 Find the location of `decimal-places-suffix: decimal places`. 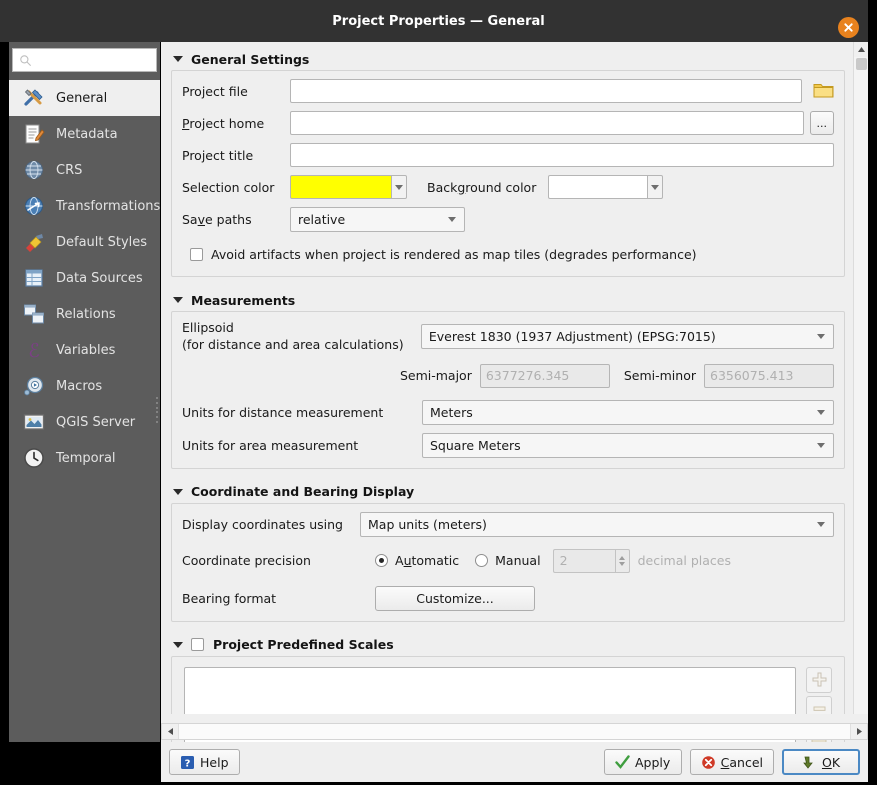

decimal-places-suffix: decimal places is located at coordinates (684, 561).